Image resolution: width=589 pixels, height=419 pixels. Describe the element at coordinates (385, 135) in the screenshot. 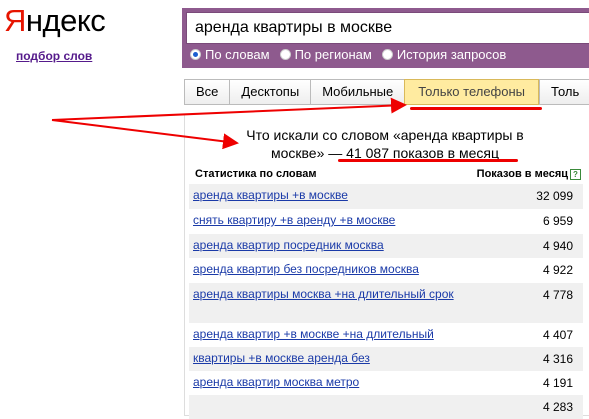

I see `headline-line1: Что искали со словом «аренда квартиры в` at that location.